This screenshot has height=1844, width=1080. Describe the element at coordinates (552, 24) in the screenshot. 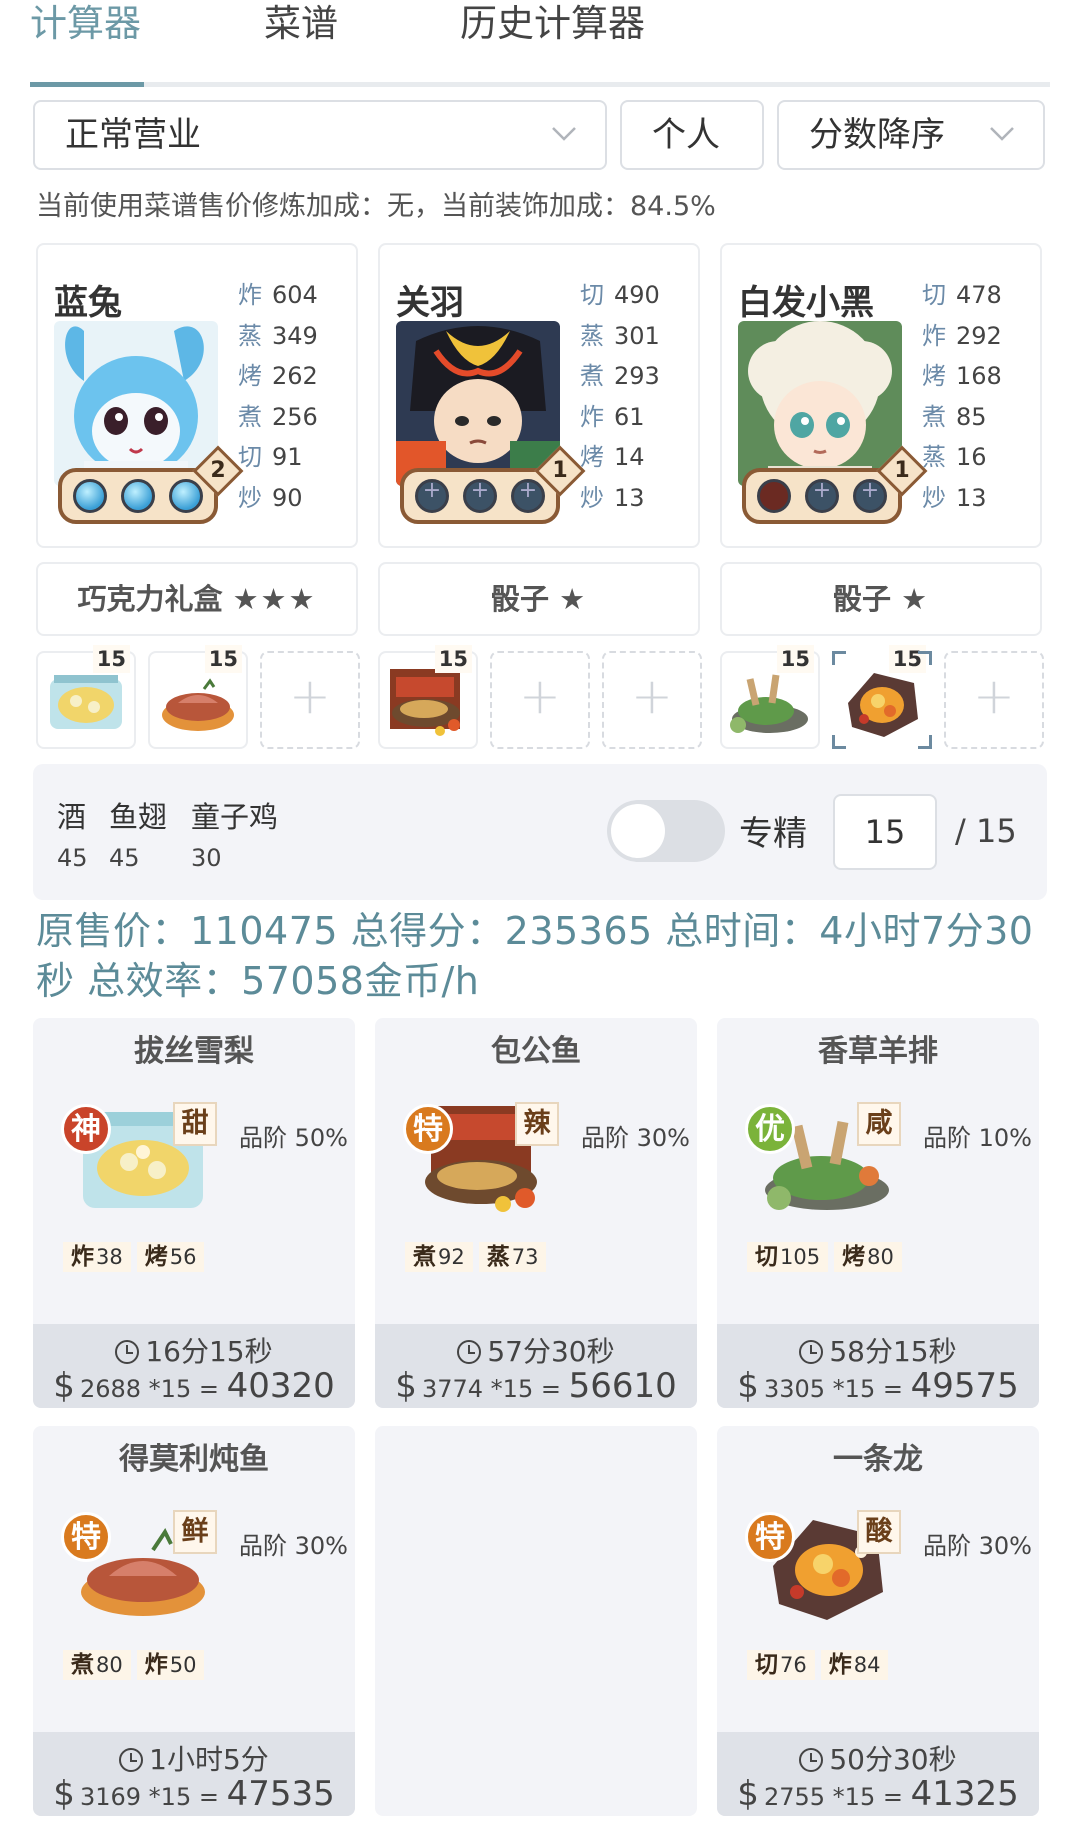

I see `tab-history-calculator: 历史计算器` at that location.